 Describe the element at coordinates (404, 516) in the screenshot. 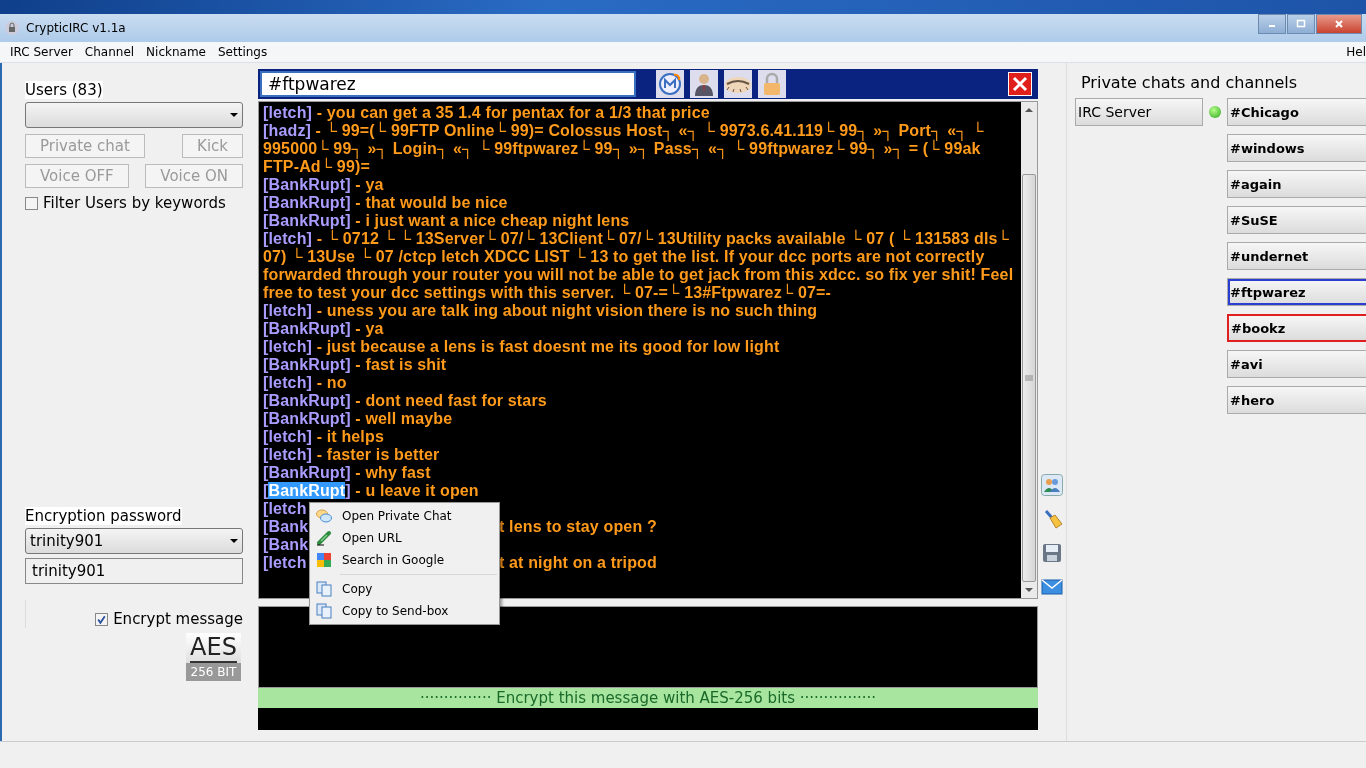

I see `menu-item: Open Private Chat` at that location.